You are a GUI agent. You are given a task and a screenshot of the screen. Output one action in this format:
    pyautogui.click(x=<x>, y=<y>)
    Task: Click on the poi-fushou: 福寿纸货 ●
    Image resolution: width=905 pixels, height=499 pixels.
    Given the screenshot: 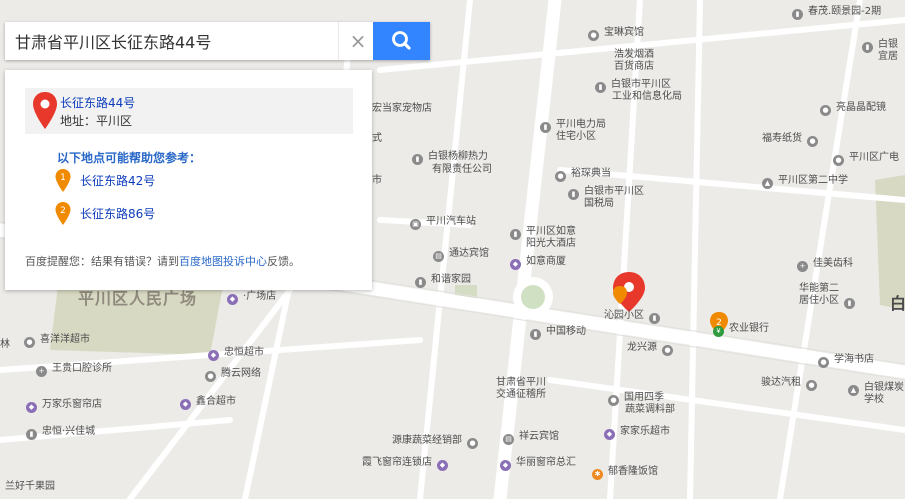 What is the action you would take?
    pyautogui.click(x=790, y=139)
    